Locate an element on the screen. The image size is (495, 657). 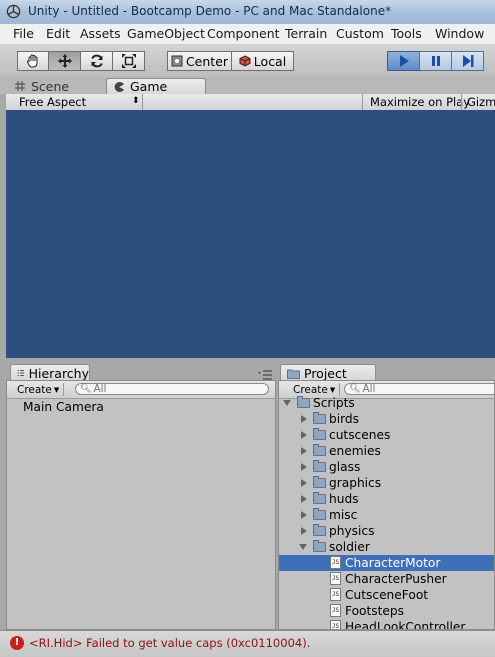
folder-scripts: Scripts is located at coordinates (386, 403).